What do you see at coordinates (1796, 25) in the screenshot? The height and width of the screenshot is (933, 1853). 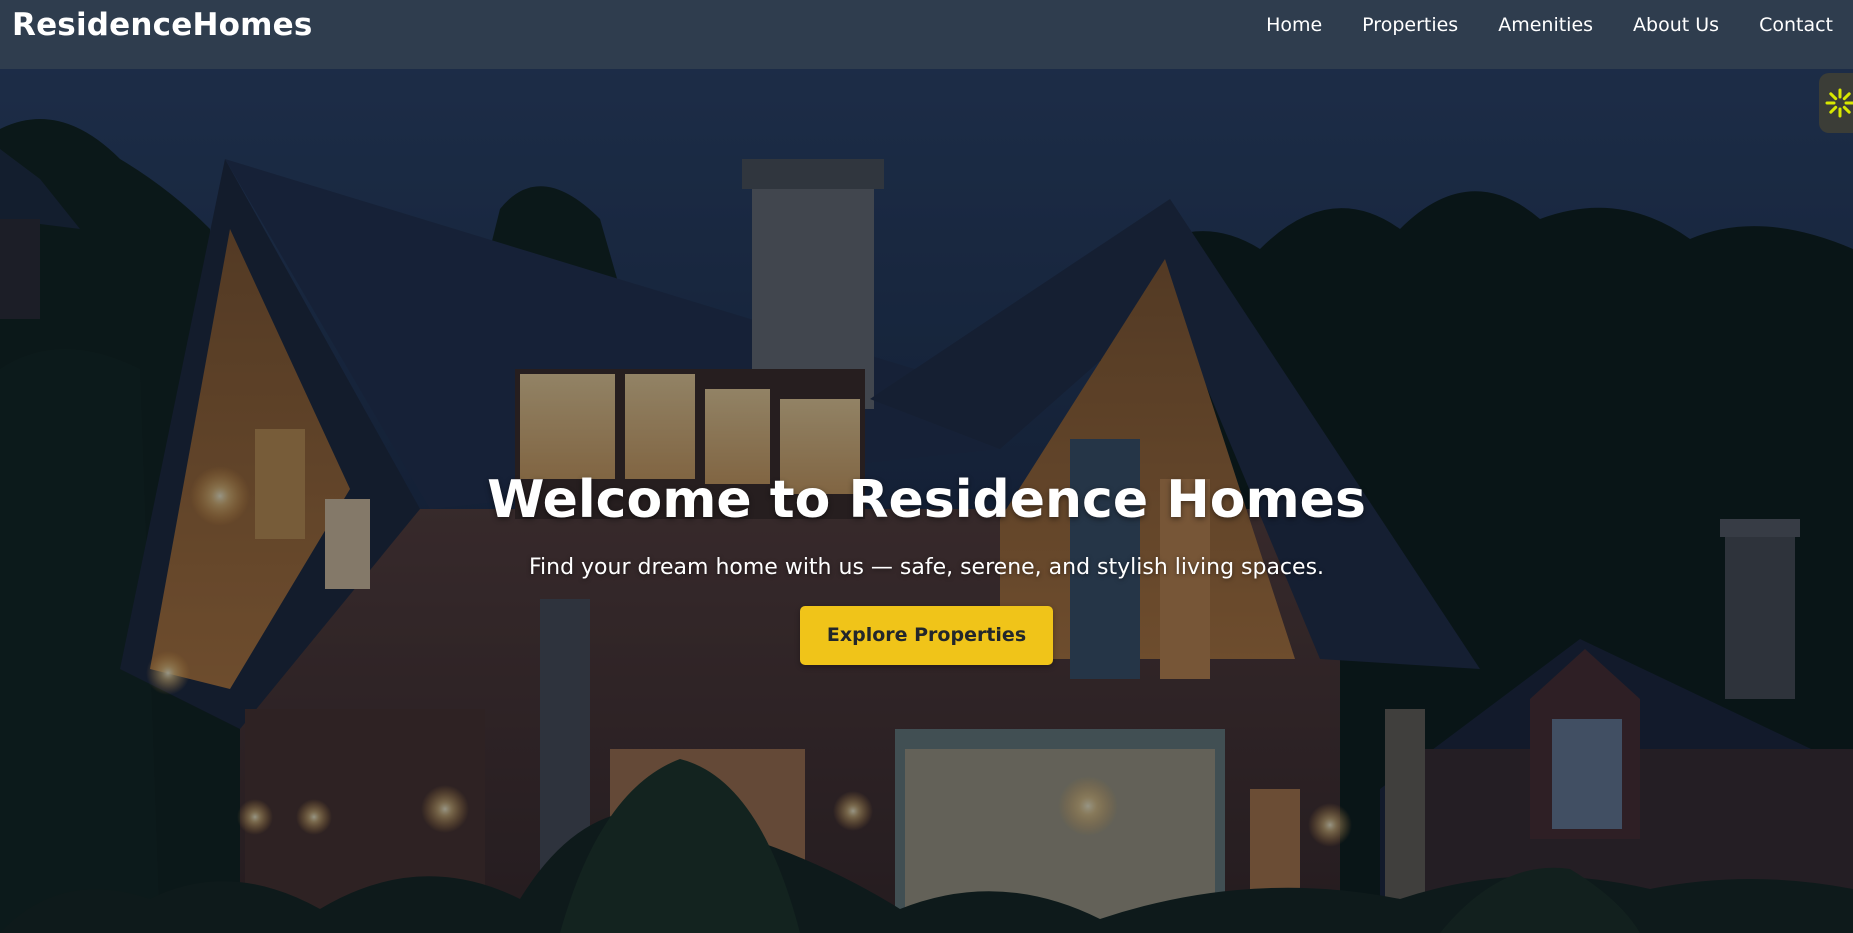 I see `nav-link-contact: Contact` at bounding box center [1796, 25].